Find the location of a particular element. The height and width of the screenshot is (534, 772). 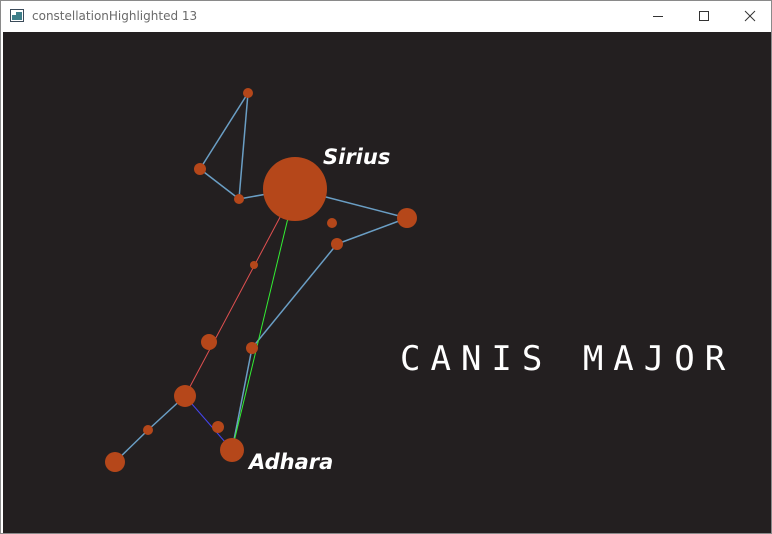

window-title: constellationHighlighted 13 is located at coordinates (115, 16).